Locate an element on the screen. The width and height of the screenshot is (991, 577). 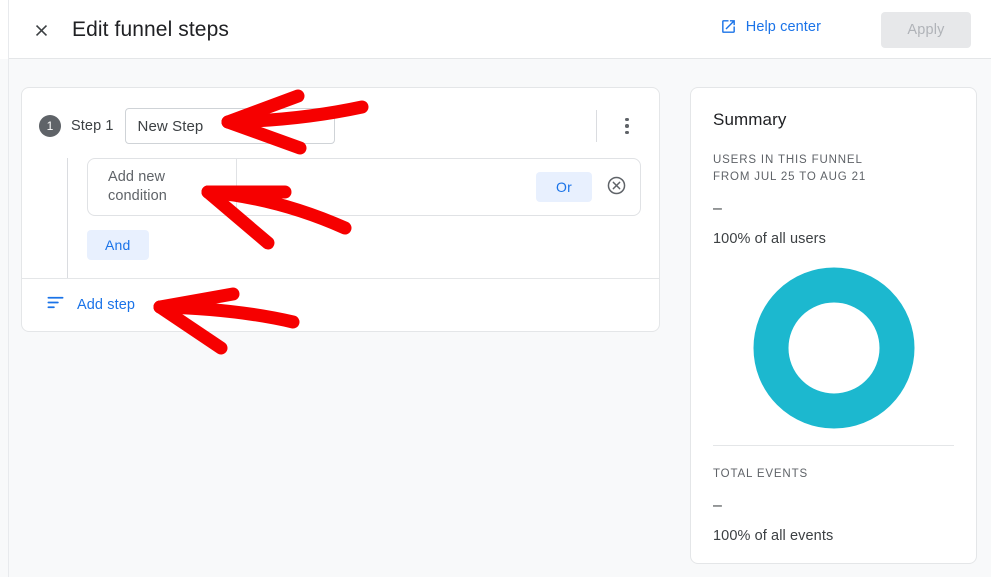
remove-condition-button is located at coordinates (616, 187).